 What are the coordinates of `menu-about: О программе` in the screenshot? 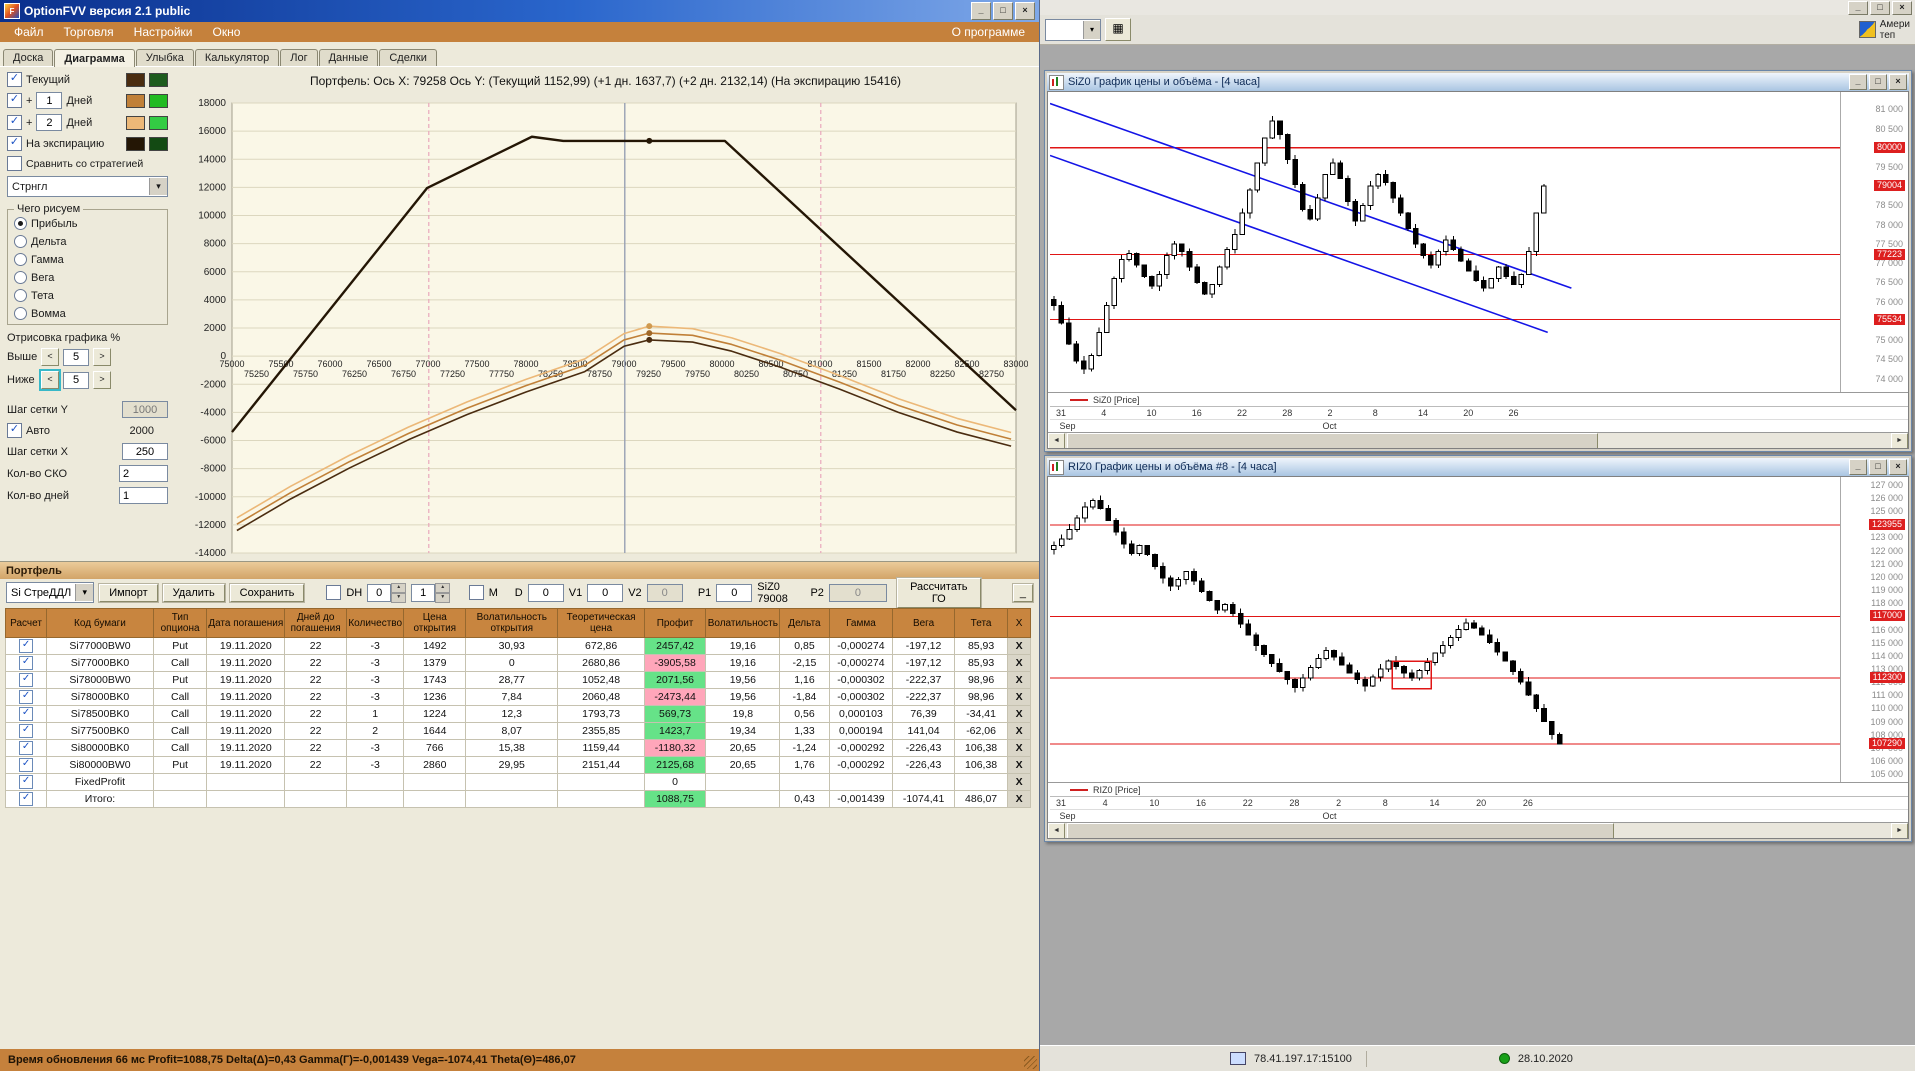 It's located at (988, 32).